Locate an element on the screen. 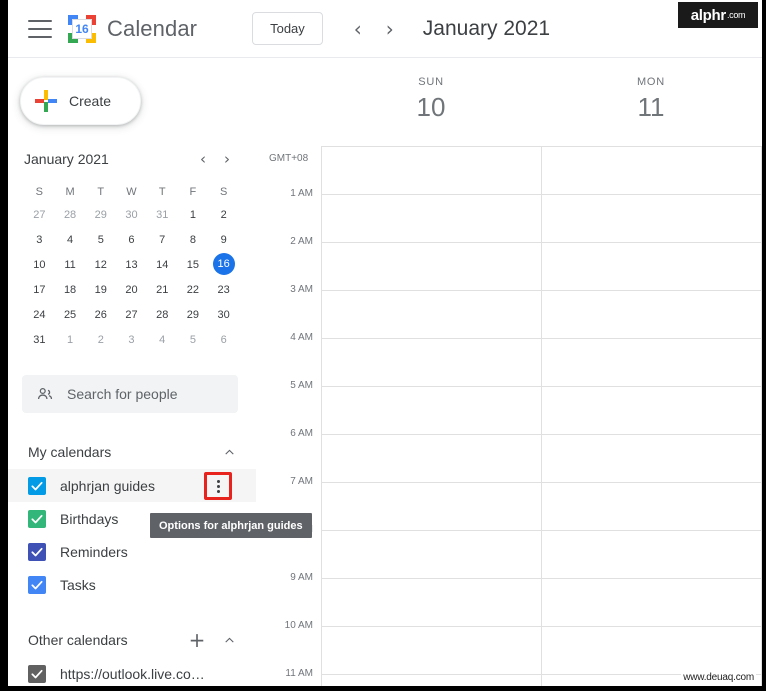 The image size is (766, 691). my-calendars-header: My calendars is located at coordinates (132, 452).